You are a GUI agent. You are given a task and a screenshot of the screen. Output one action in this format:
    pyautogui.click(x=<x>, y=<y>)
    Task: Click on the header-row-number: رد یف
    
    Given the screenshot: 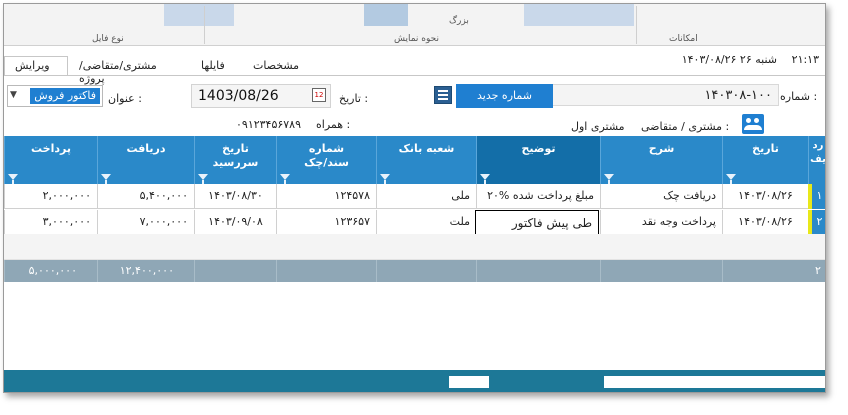 What is the action you would take?
    pyautogui.click(x=817, y=160)
    